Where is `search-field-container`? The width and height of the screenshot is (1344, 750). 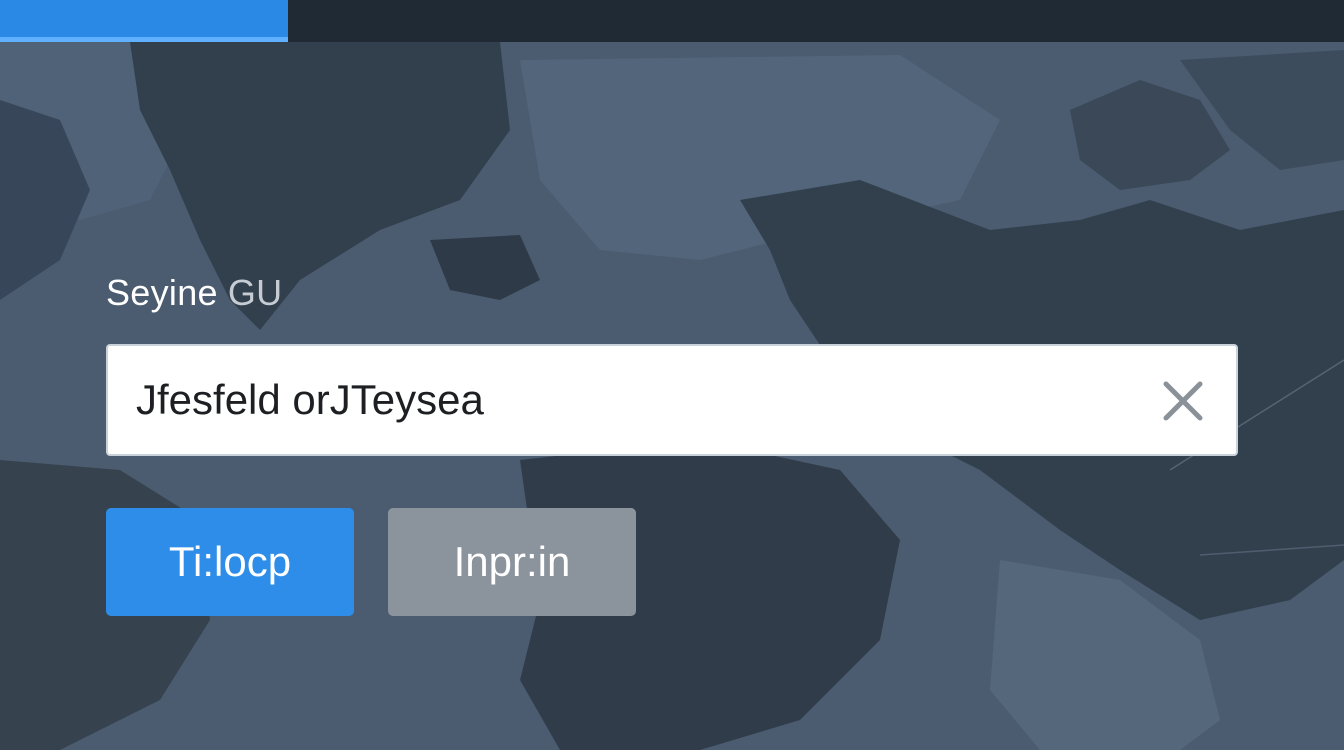 search-field-container is located at coordinates (672, 400).